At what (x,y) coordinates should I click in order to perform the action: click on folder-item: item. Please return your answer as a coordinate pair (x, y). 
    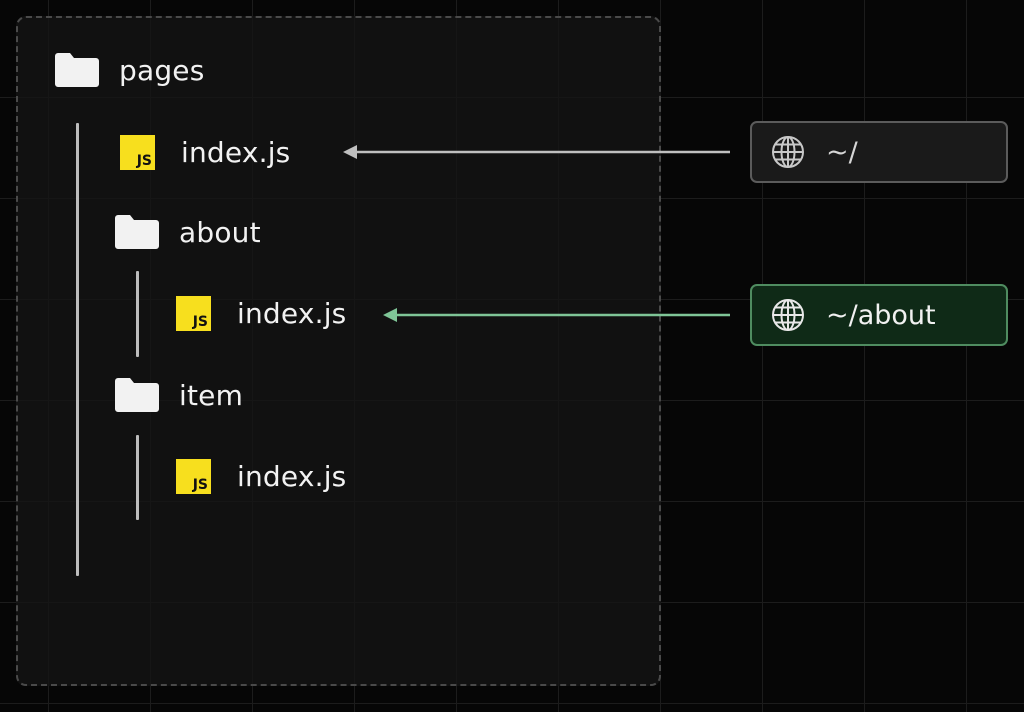
    Looking at the image, I should click on (179, 395).